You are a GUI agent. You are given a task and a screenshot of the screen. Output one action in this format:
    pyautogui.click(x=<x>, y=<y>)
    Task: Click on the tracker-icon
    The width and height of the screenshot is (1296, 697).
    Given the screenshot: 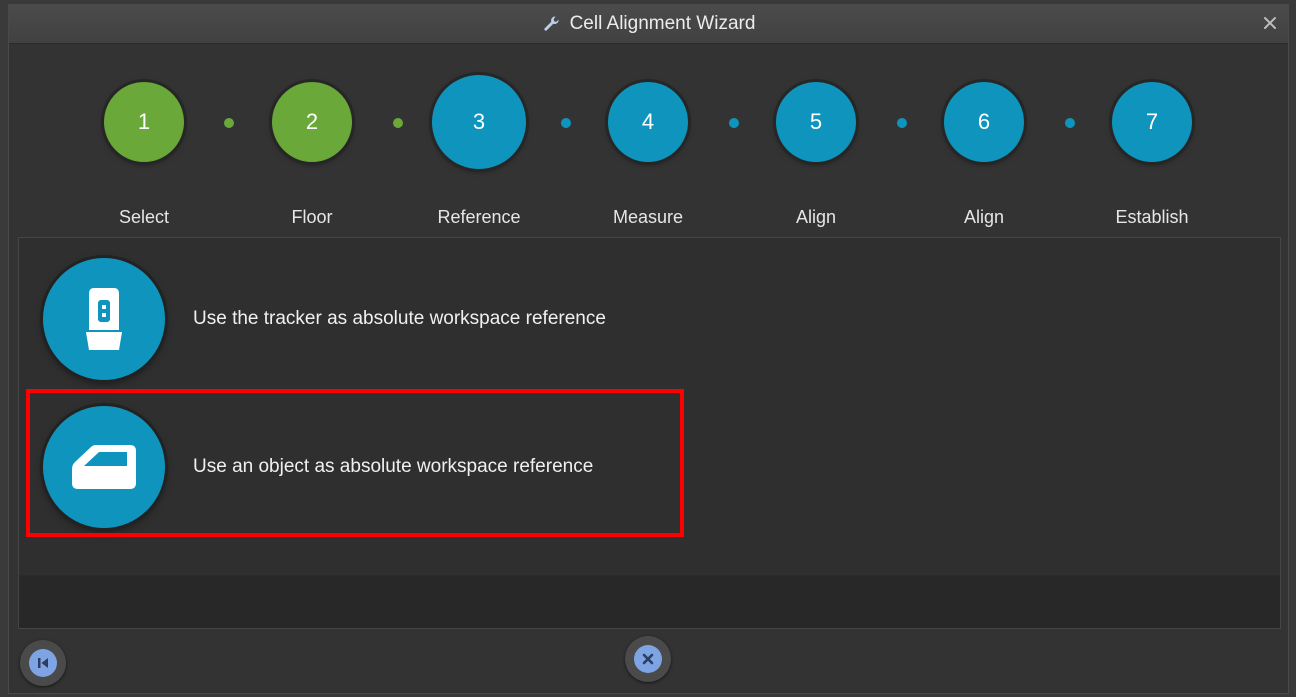 What is the action you would take?
    pyautogui.click(x=104, y=319)
    